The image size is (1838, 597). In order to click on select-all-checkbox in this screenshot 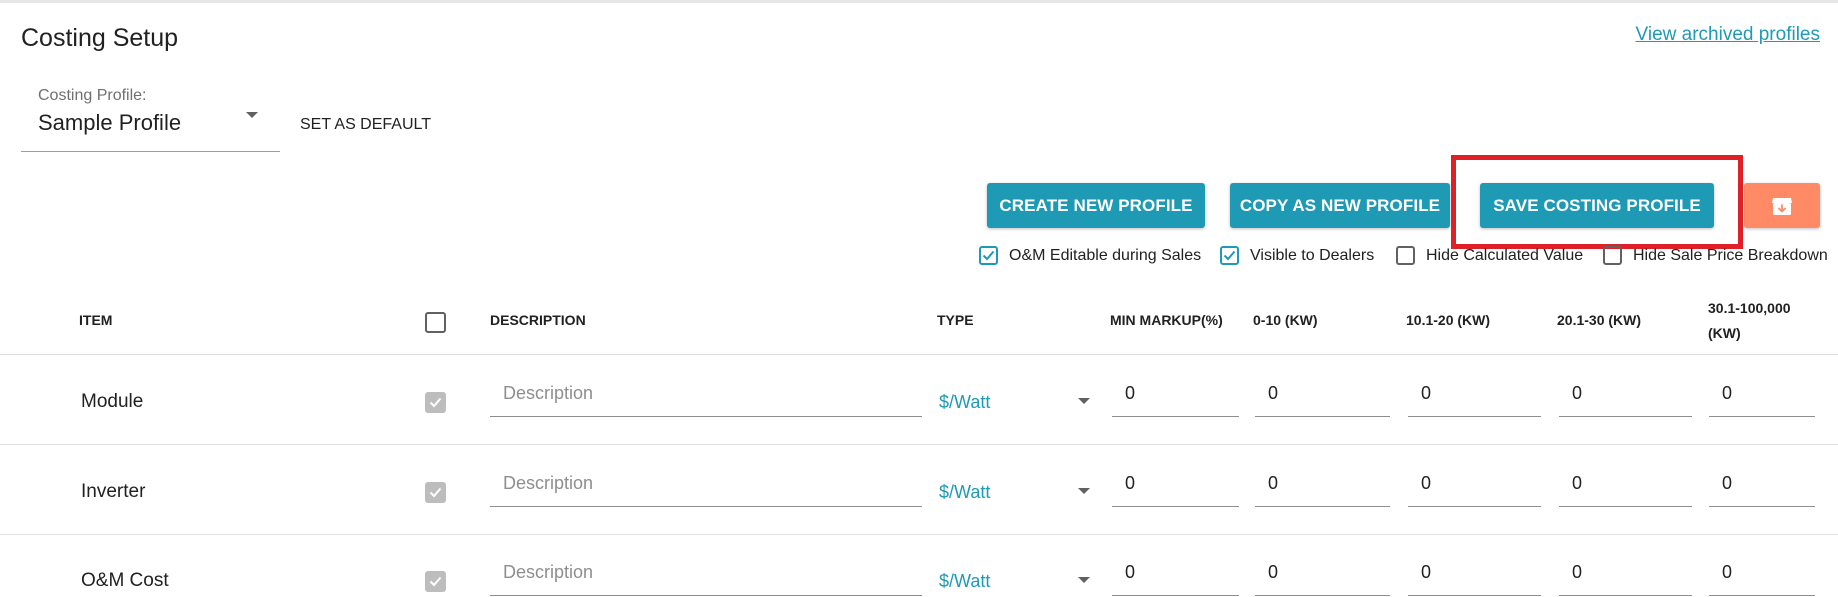, I will do `click(435, 322)`.